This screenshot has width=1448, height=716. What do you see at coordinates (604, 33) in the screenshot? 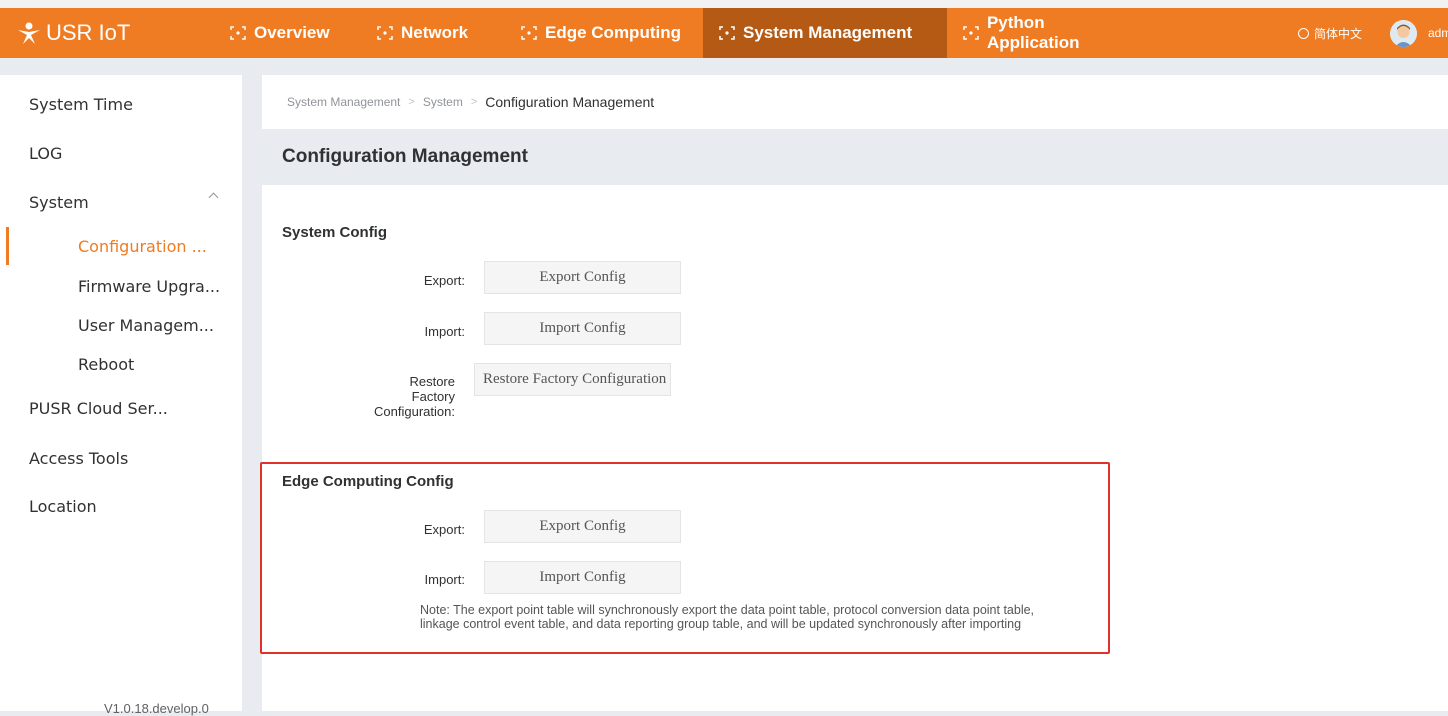
I see `nav-edge-computing: Edge Computing` at bounding box center [604, 33].